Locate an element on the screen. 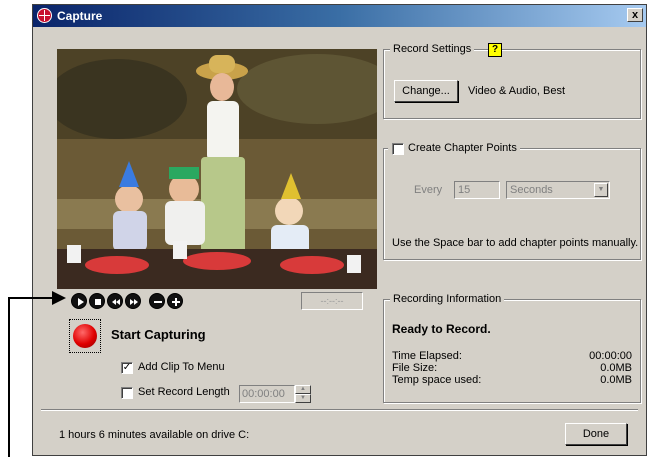 This screenshot has width=647, height=461. zoom-in-icon is located at coordinates (175, 301).